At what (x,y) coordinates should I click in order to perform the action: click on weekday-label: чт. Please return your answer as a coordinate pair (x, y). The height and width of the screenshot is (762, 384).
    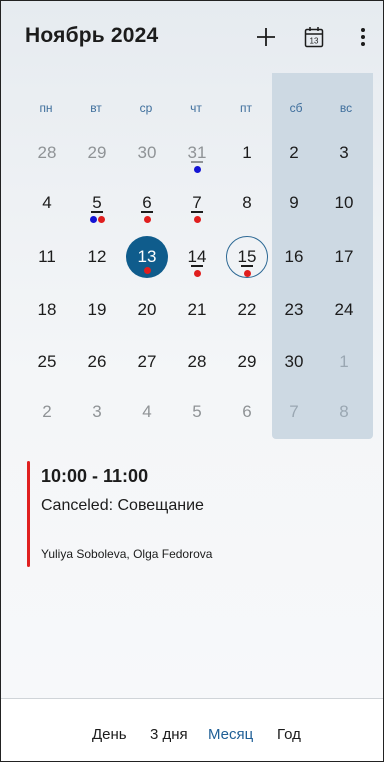
    Looking at the image, I should click on (196, 108).